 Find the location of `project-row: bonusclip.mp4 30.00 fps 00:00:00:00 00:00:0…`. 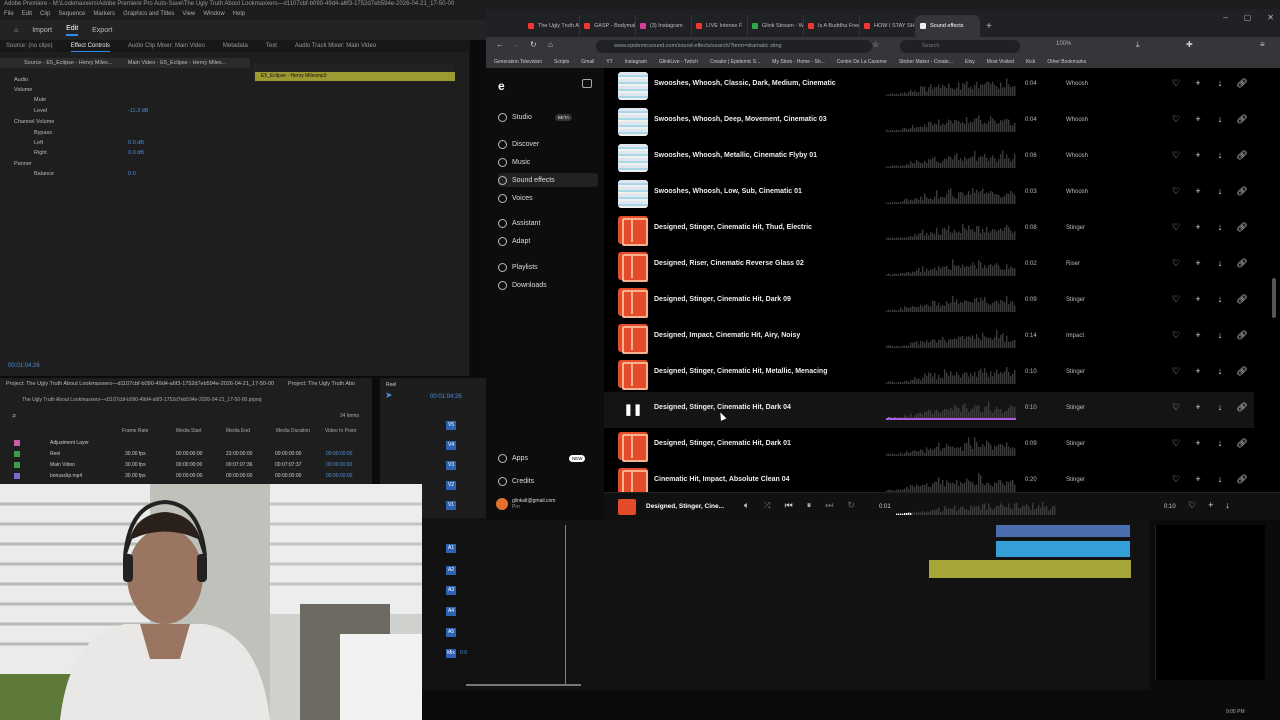

project-row: bonusclip.mp4 30.00 fps 00:00:00:00 00:00:0… is located at coordinates (185, 476).